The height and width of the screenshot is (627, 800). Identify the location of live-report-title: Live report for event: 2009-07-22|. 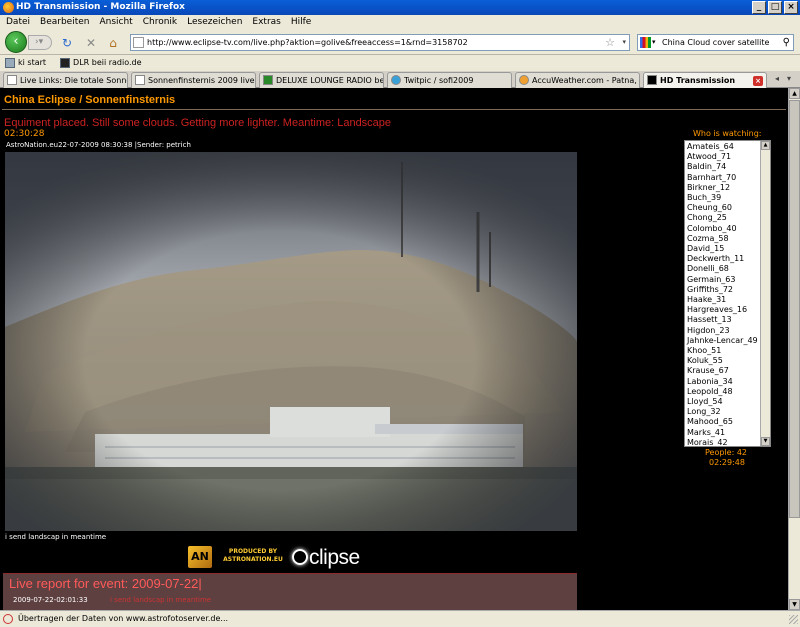
(105, 583).